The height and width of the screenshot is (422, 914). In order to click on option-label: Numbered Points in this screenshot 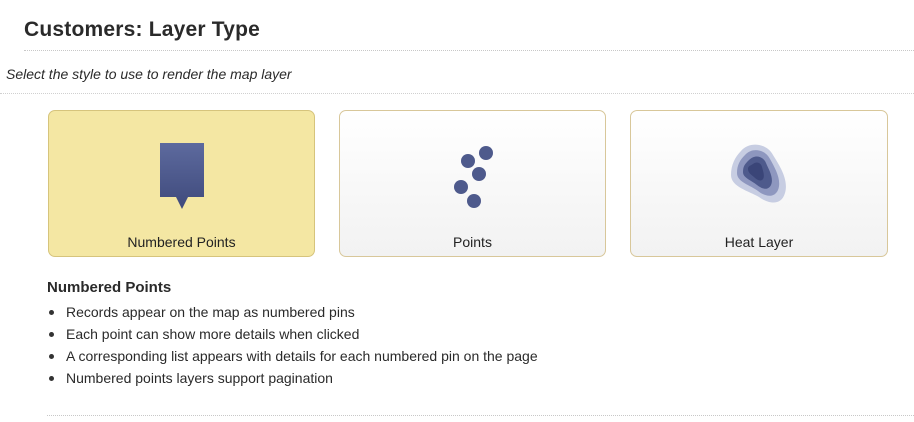, I will do `click(181, 242)`.